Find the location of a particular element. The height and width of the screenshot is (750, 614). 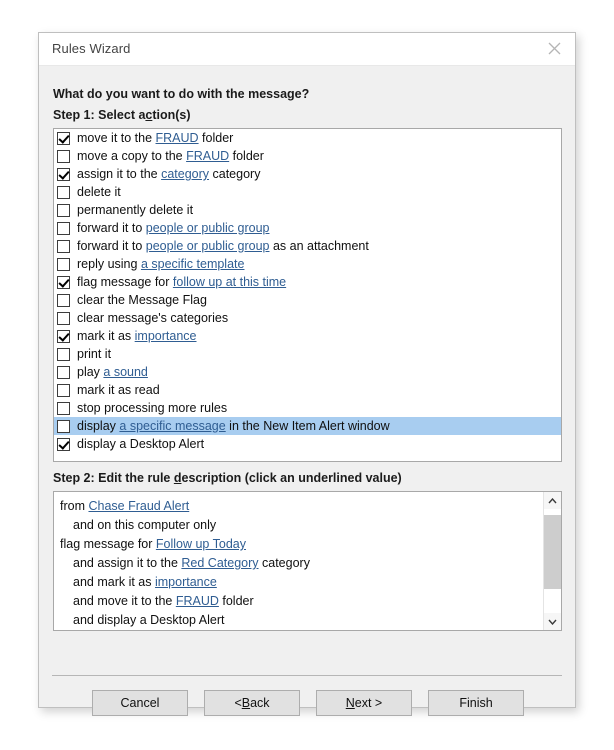

action-label: clear the Message Flag is located at coordinates (142, 300).